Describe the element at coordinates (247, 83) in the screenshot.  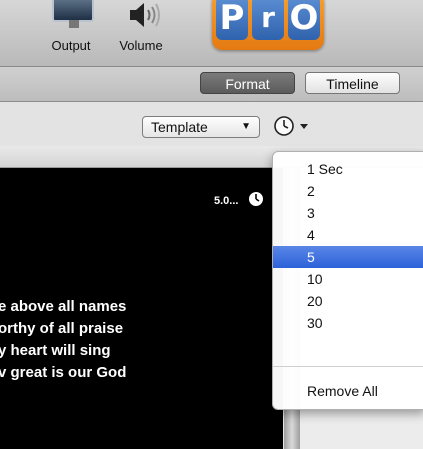
I see `format-tab: Format` at that location.